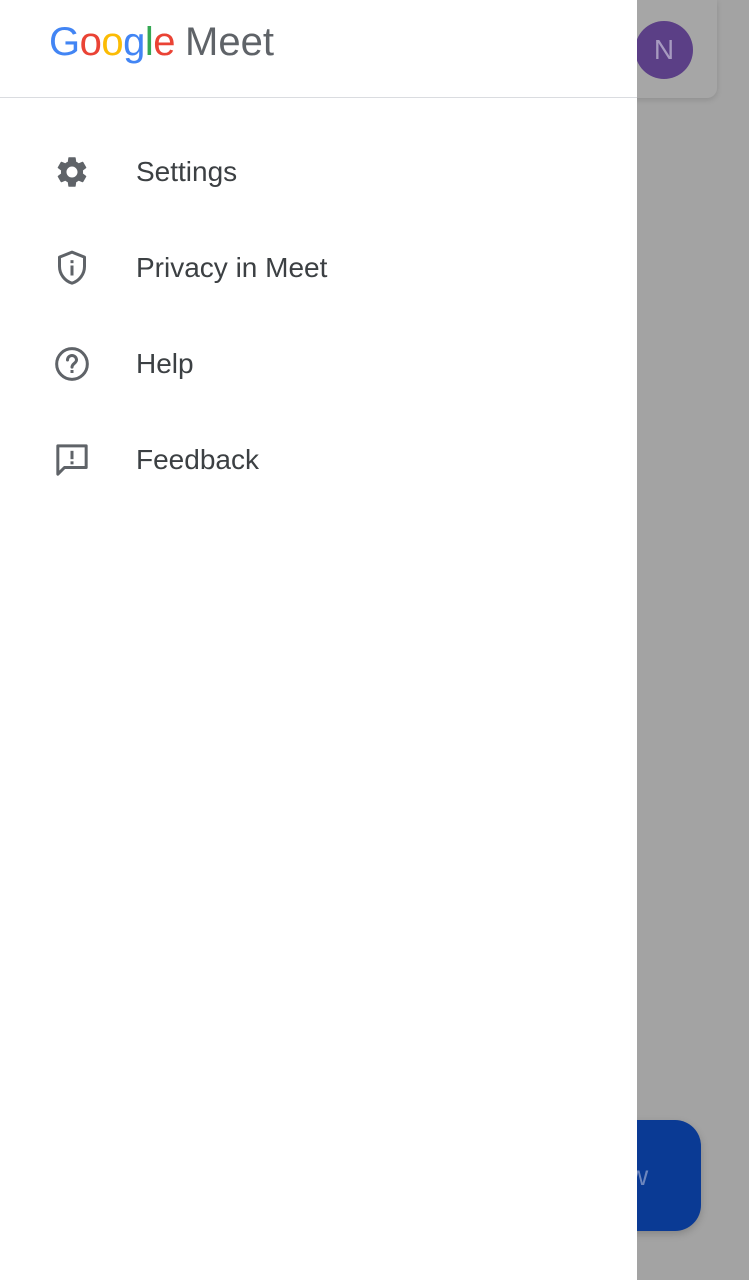  Describe the element at coordinates (72, 364) in the screenshot. I see `help-circle-icon` at that location.